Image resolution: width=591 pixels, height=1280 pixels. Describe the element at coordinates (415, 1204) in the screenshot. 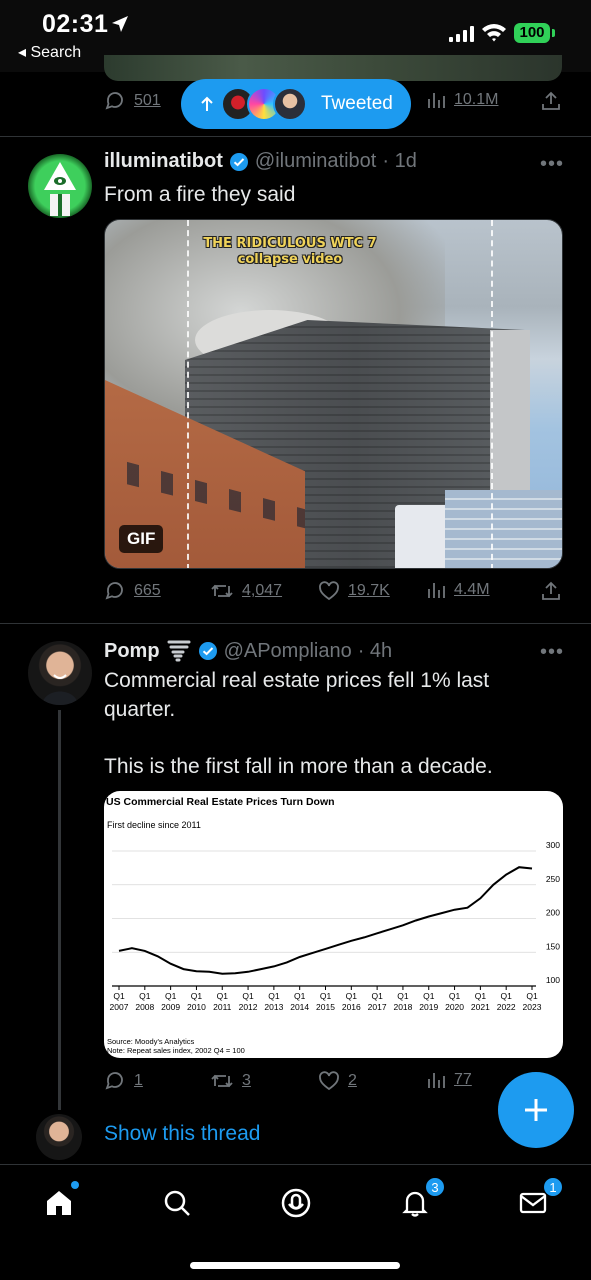

I see `bell-icon` at that location.